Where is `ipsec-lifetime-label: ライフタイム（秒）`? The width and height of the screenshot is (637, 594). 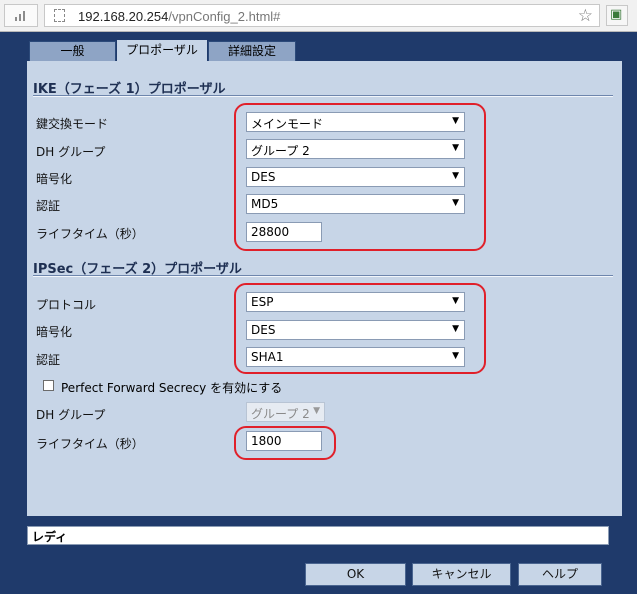 ipsec-lifetime-label: ライフタイム（秒） is located at coordinates (90, 444).